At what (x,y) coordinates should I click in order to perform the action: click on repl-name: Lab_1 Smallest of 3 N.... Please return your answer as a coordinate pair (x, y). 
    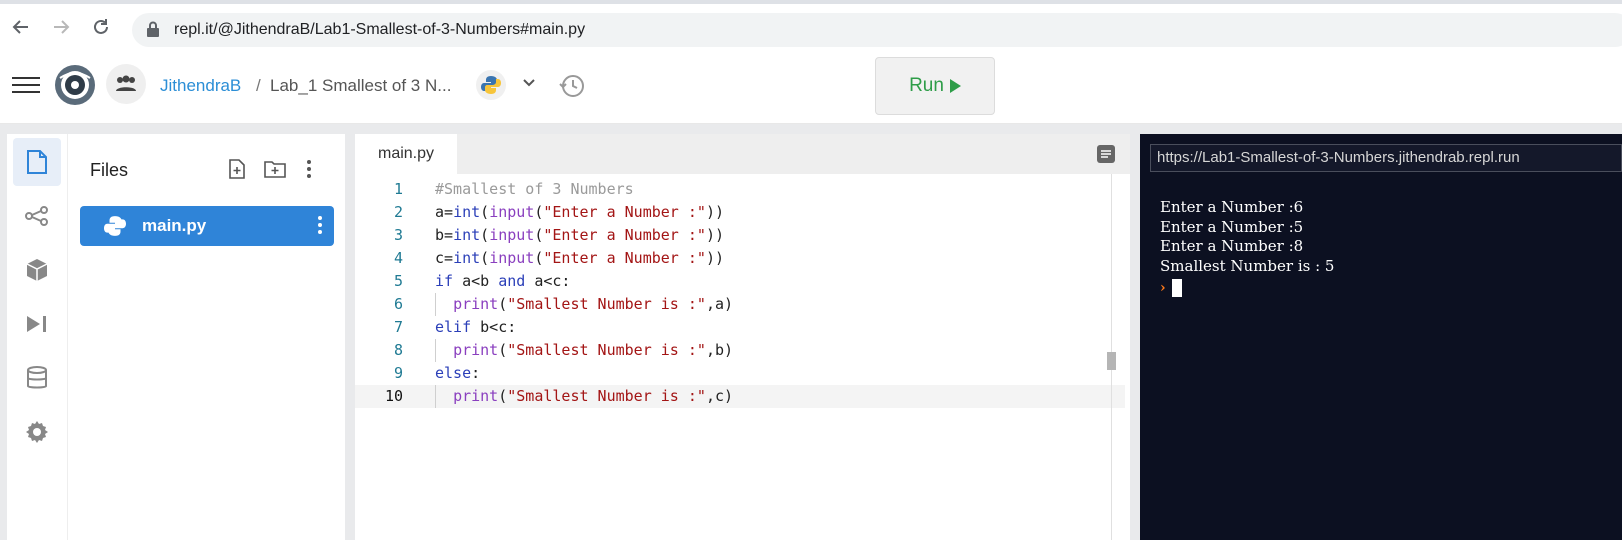
    Looking at the image, I should click on (360, 86).